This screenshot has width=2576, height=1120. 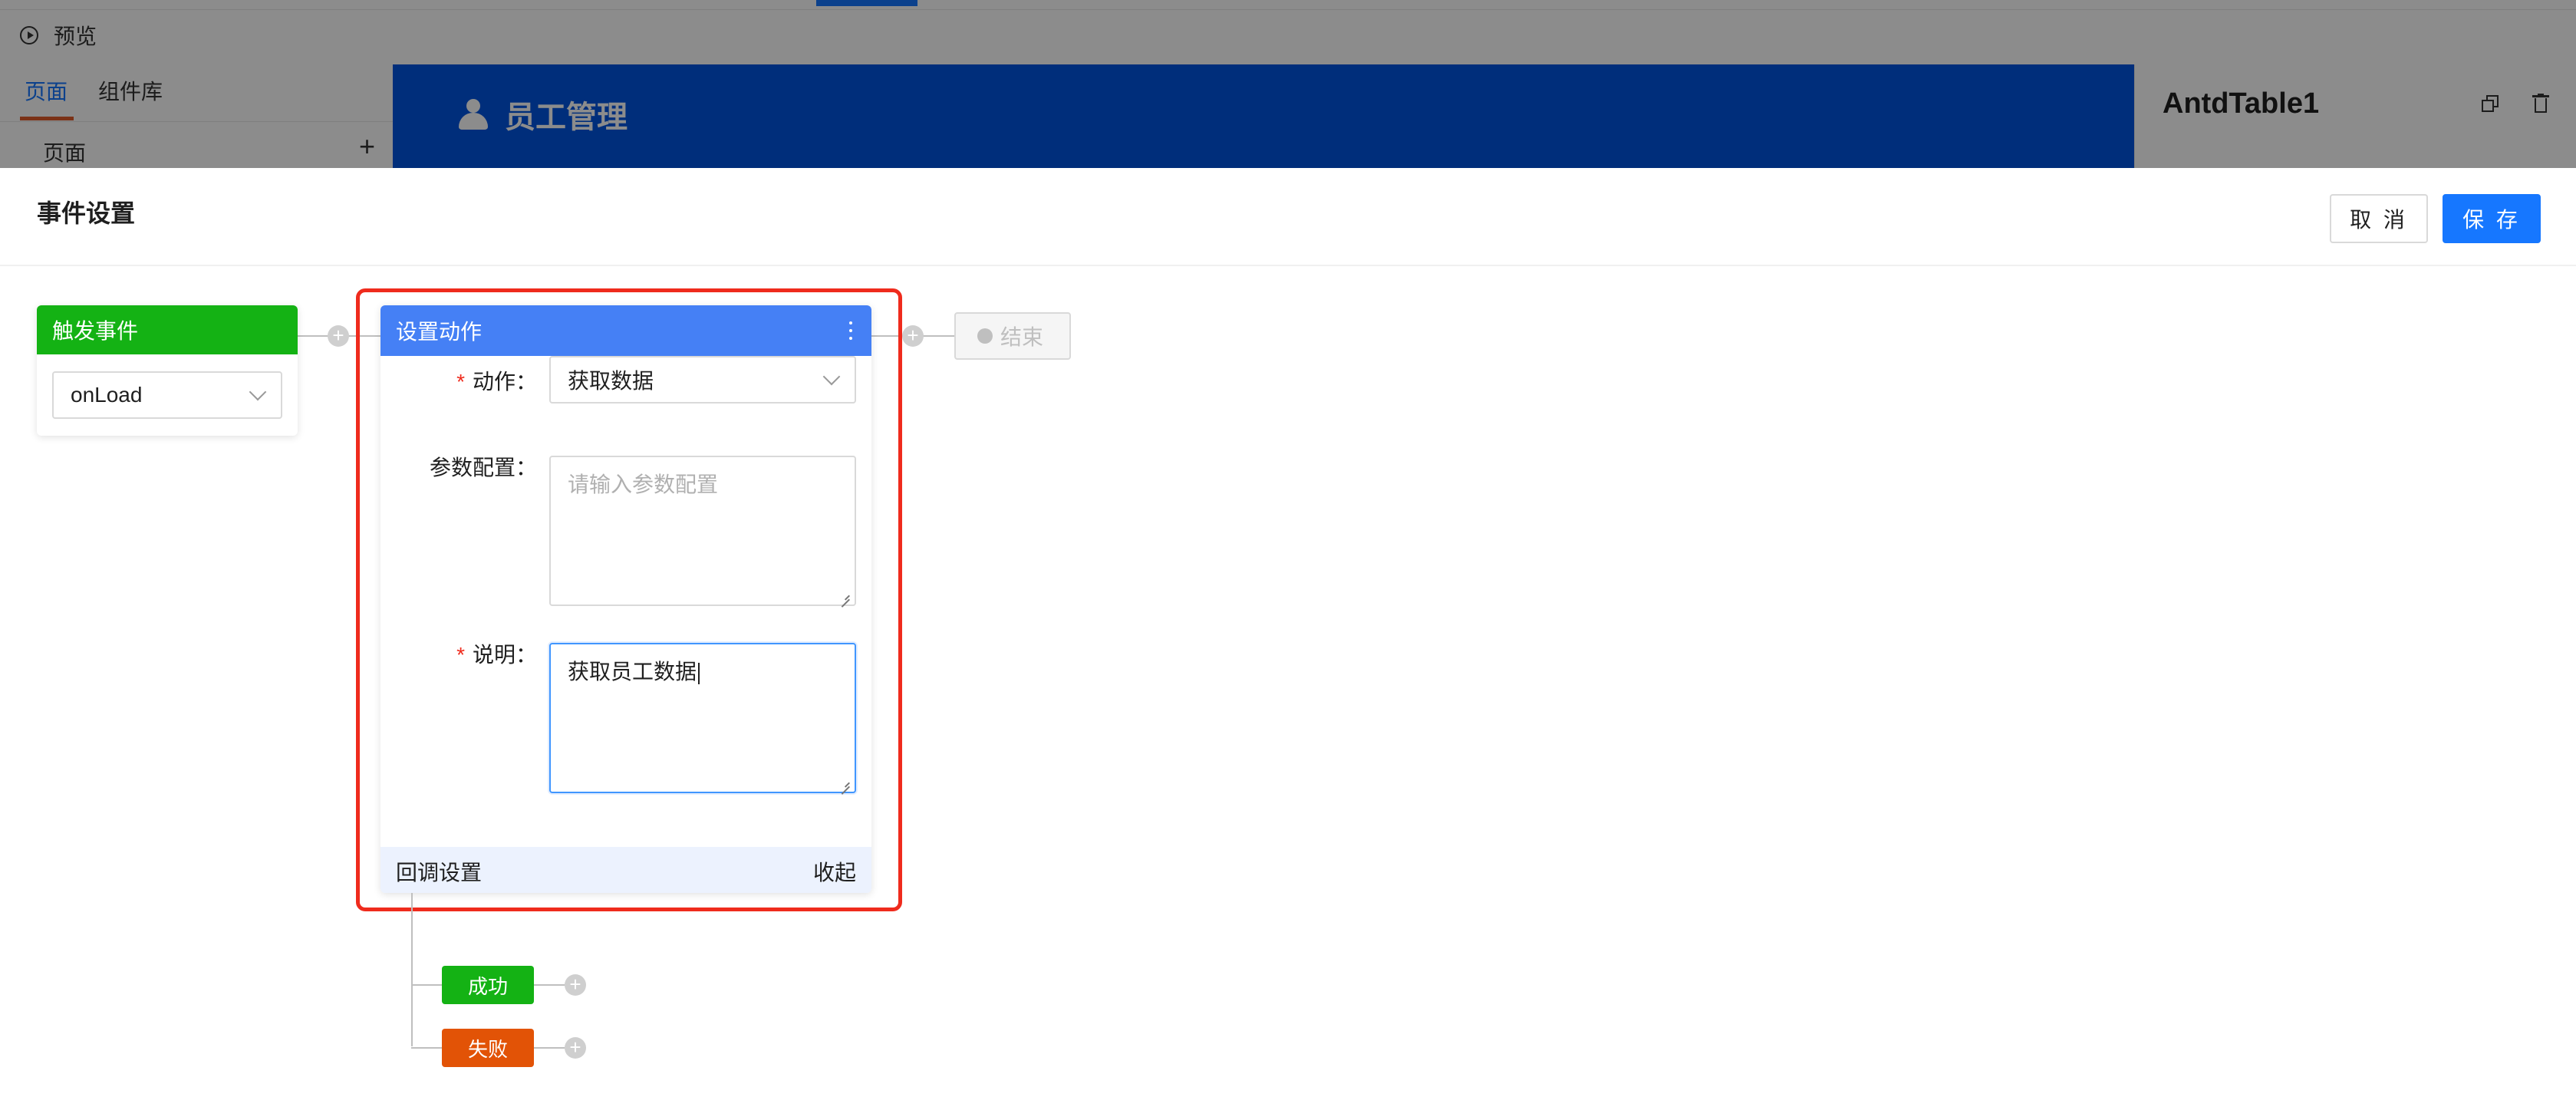 What do you see at coordinates (439, 872) in the screenshot?
I see `callback-settings-label: 回调设置` at bounding box center [439, 872].